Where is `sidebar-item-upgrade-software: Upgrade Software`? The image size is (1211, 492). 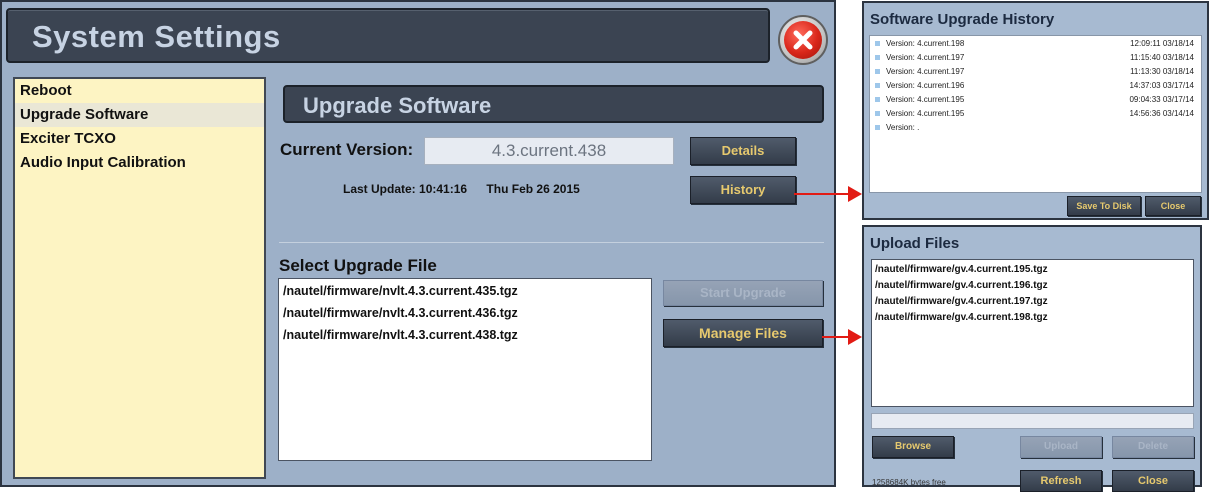
sidebar-item-upgrade-software: Upgrade Software is located at coordinates (139, 115).